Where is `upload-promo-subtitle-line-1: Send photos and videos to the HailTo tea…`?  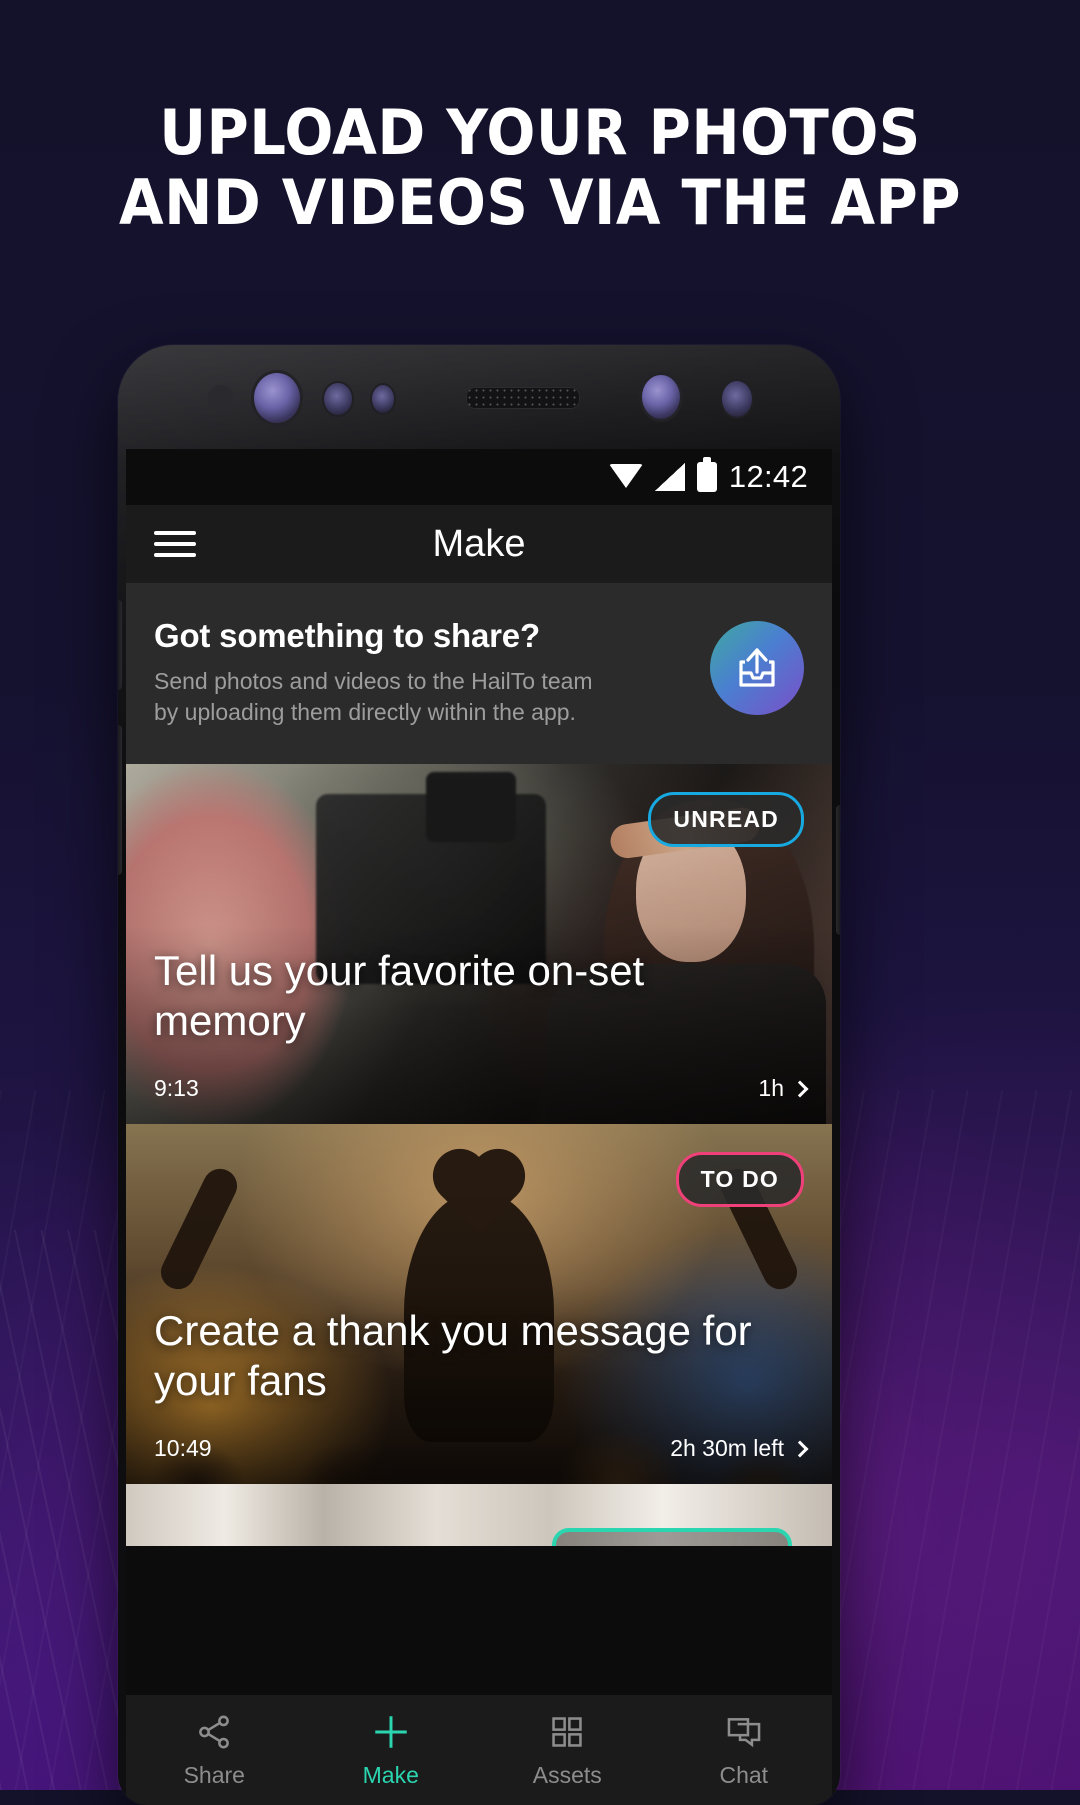 upload-promo-subtitle-line-1: Send photos and videos to the HailTo tea… is located at coordinates (373, 681).